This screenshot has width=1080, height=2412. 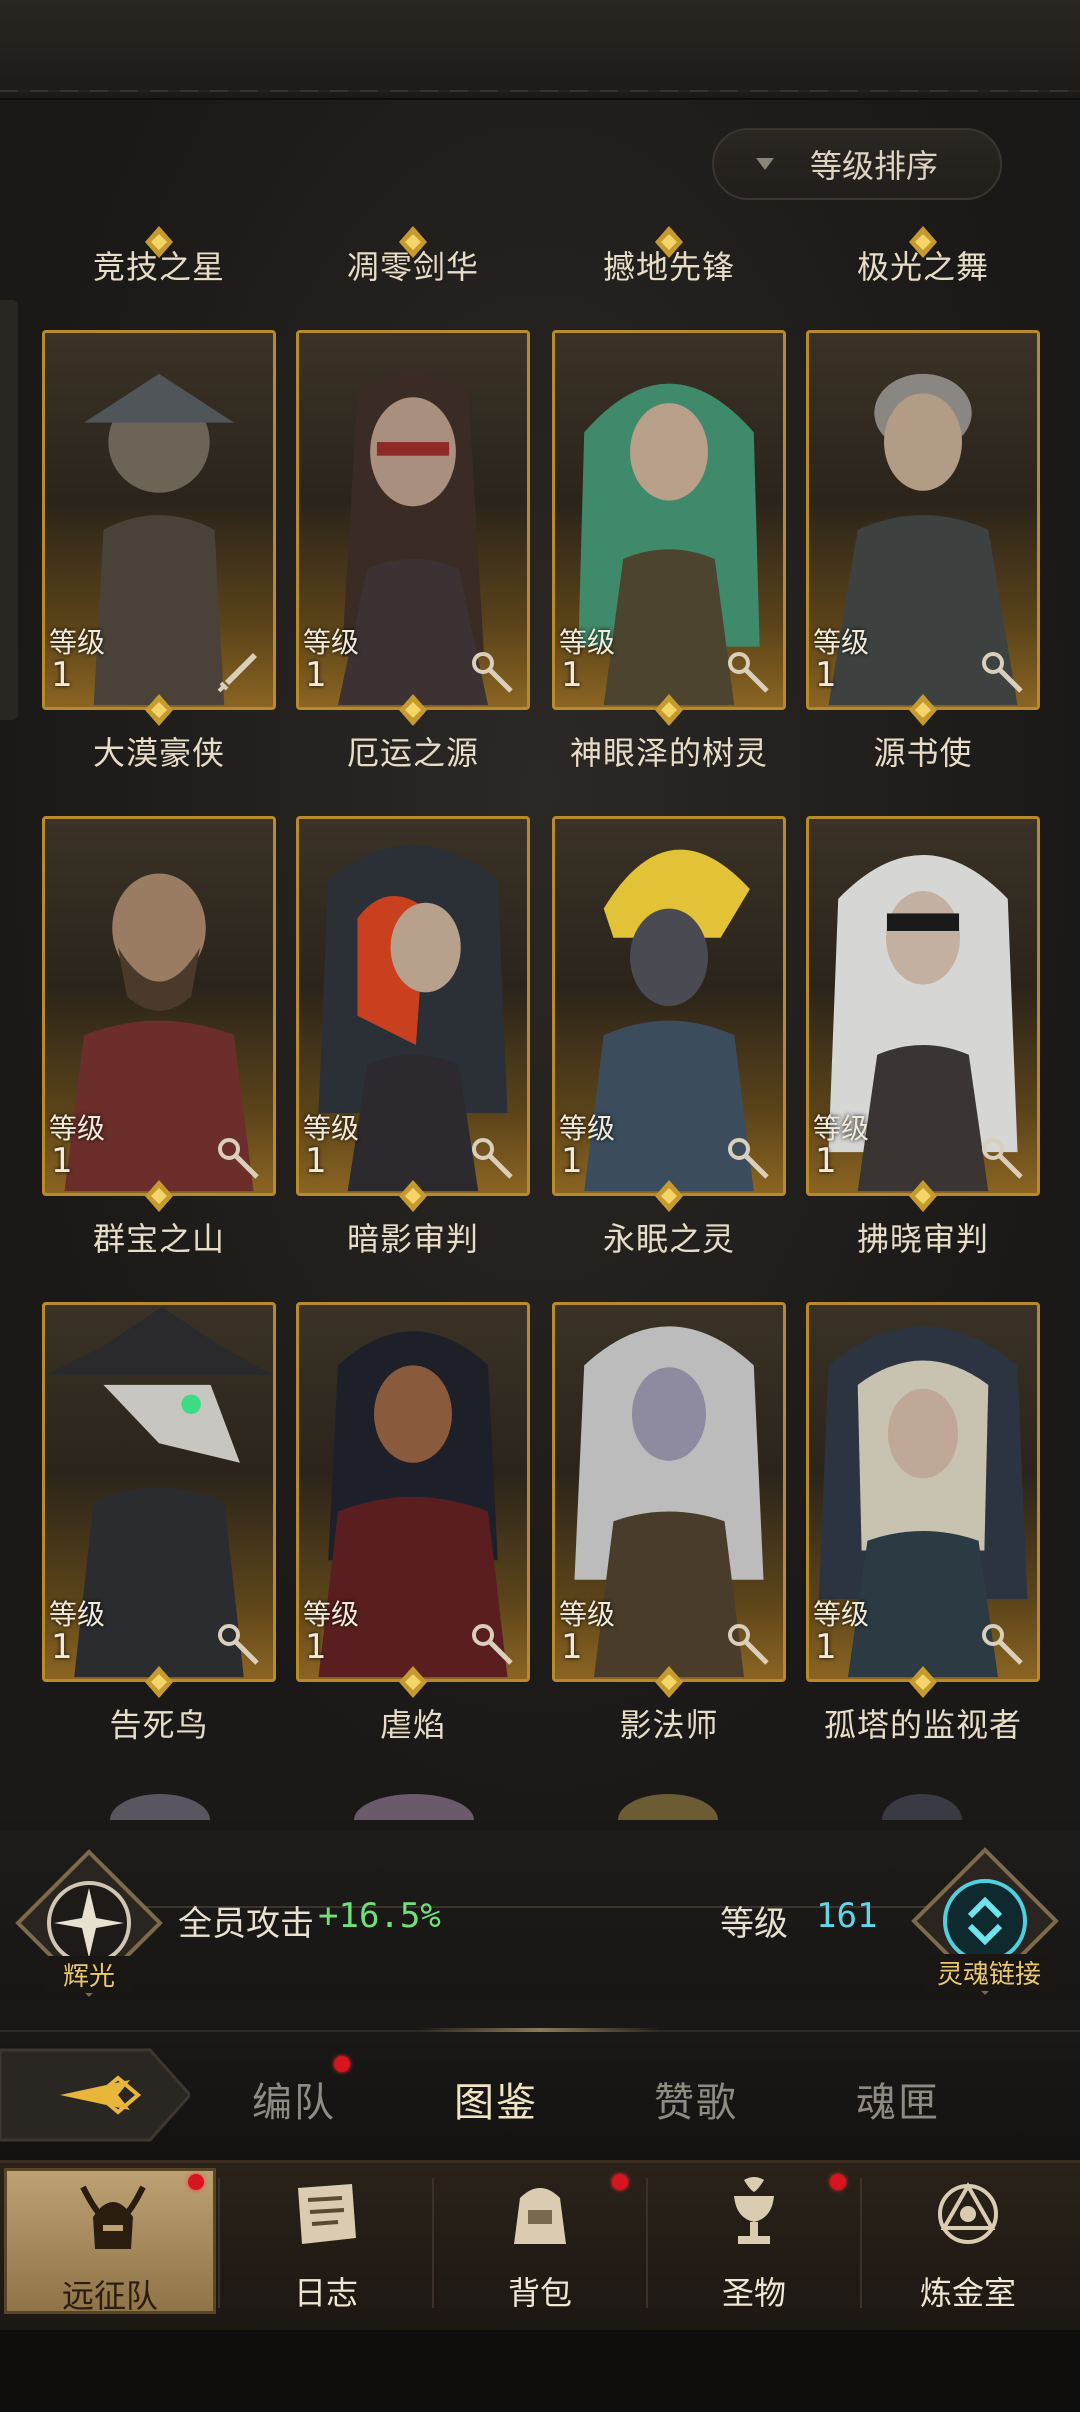 I want to click on hero-name: 厄运之源, so click(x=412, y=753).